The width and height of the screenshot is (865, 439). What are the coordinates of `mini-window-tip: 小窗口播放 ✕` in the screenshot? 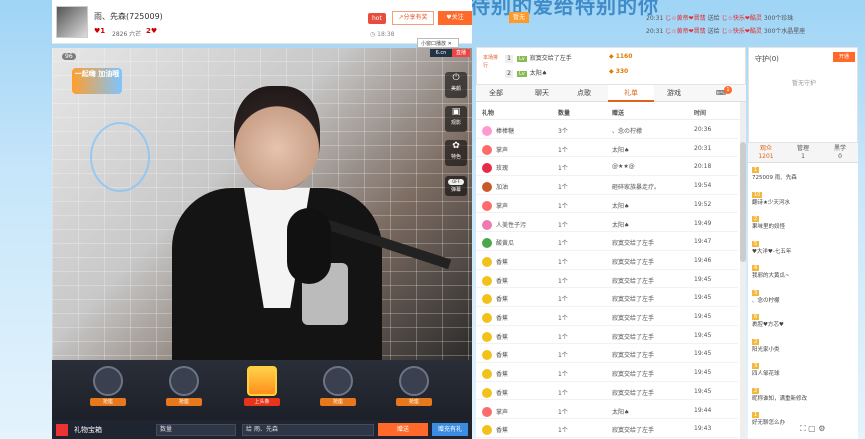 It's located at (438, 43).